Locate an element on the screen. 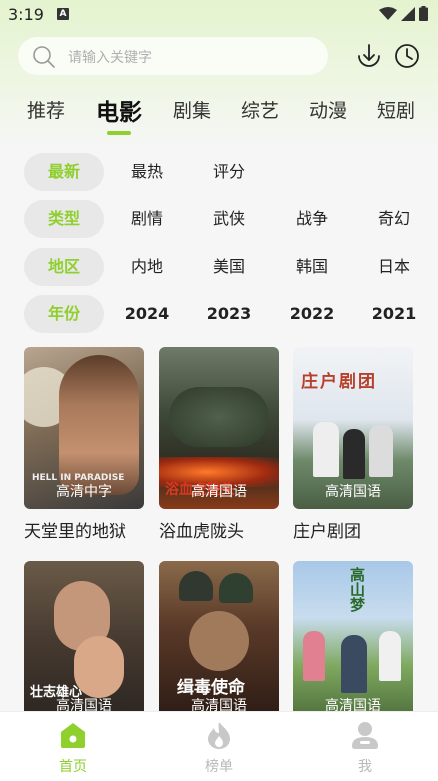 The image size is (438, 781). filter-row-region: 地区 内地 美国 韩国 日本 is located at coordinates (219, 267).